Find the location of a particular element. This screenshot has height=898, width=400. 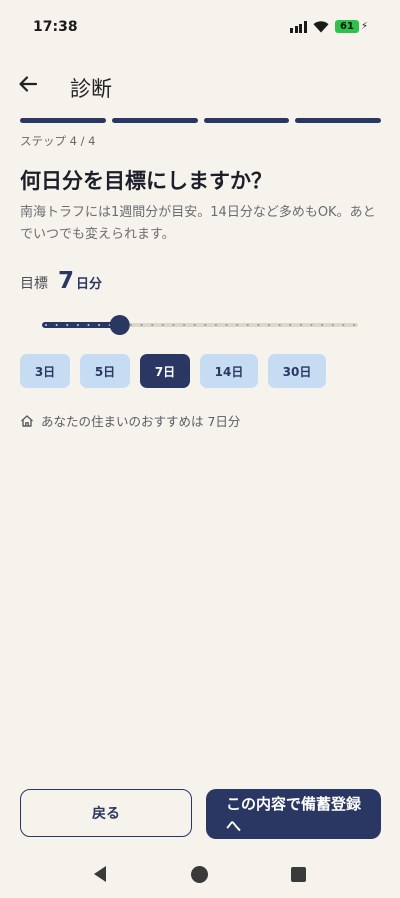

back-button is located at coordinates (28, 84).